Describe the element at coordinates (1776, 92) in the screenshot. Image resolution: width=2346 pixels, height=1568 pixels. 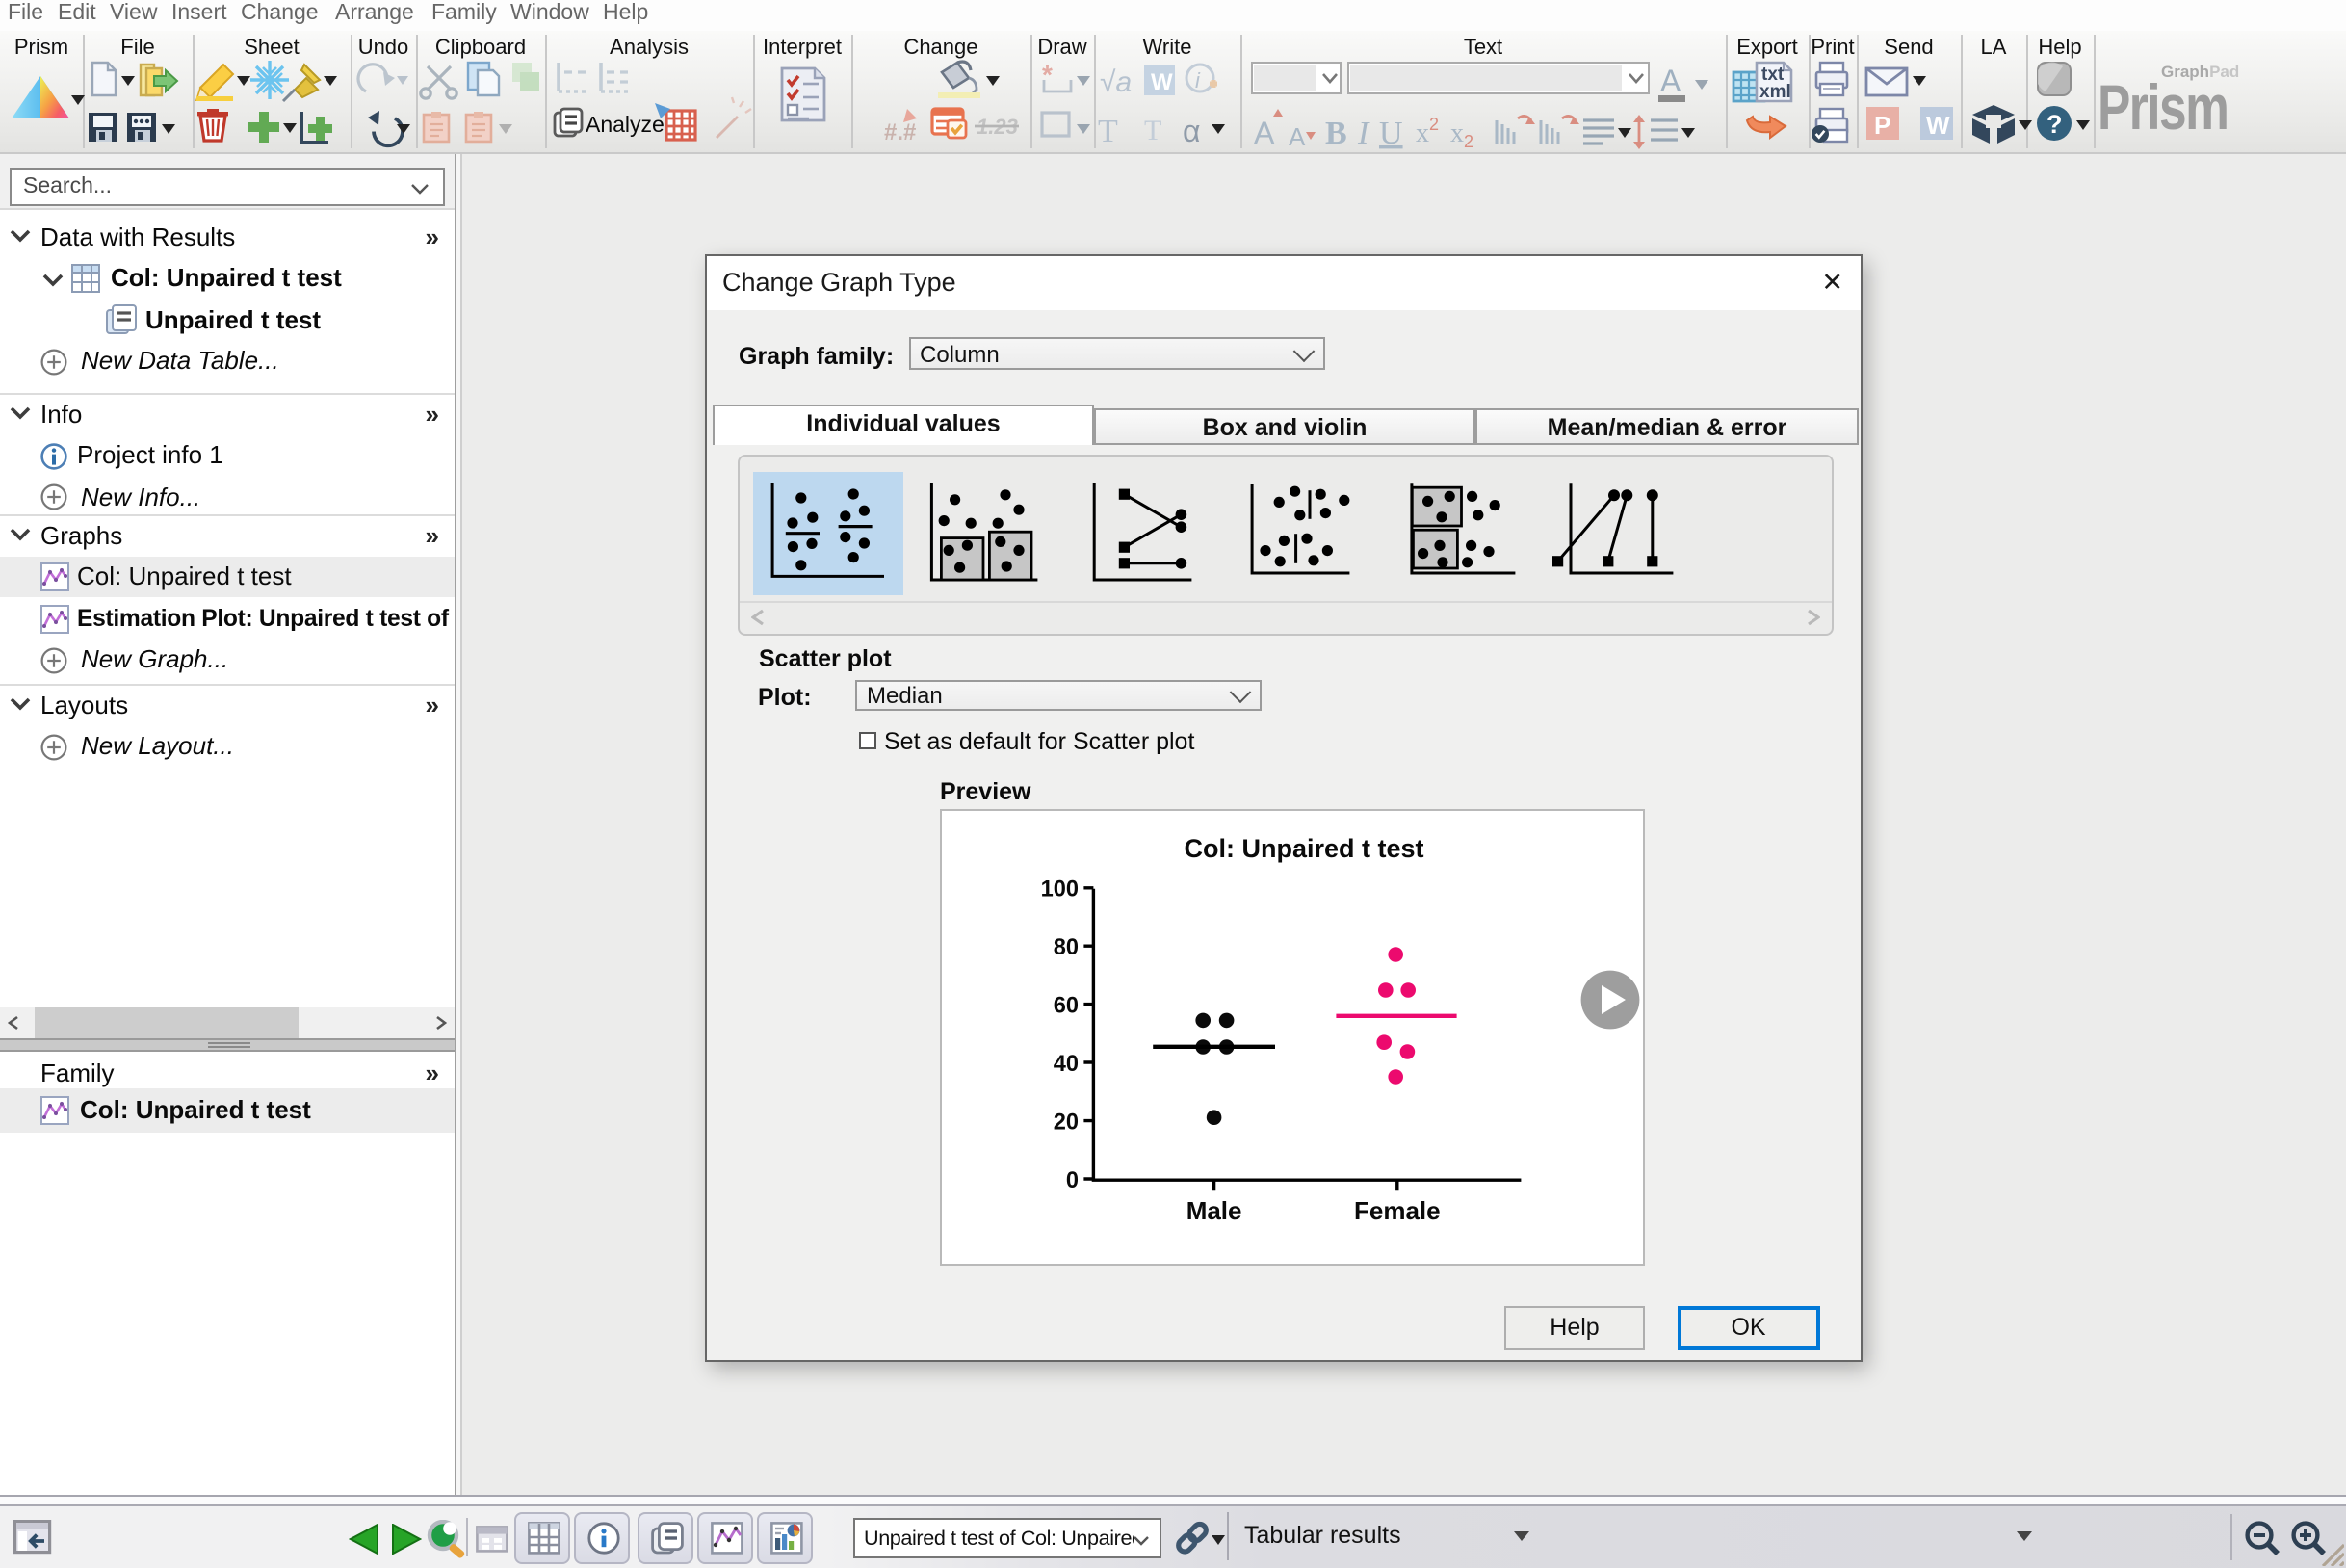
I see `svg-text: xml` at that location.